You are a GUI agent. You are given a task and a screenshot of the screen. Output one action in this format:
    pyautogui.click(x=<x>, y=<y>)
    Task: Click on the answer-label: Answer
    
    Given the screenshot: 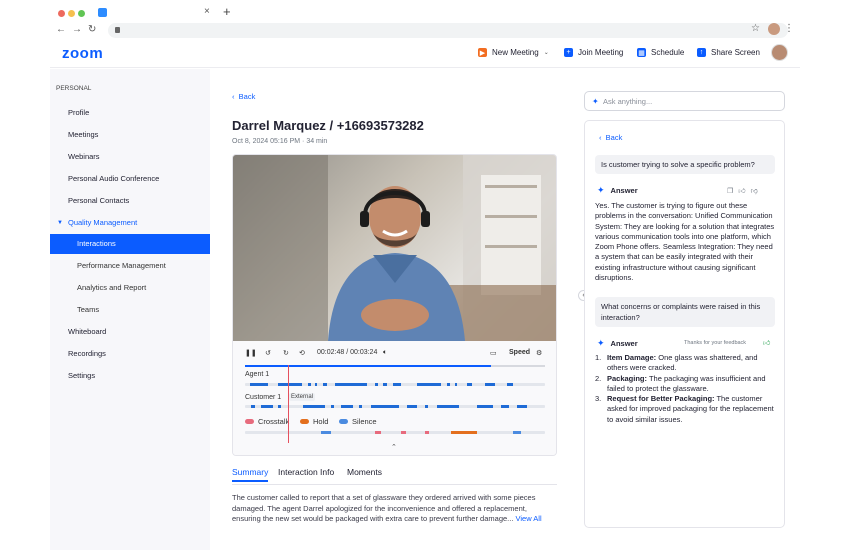 What is the action you would take?
    pyautogui.click(x=624, y=190)
    